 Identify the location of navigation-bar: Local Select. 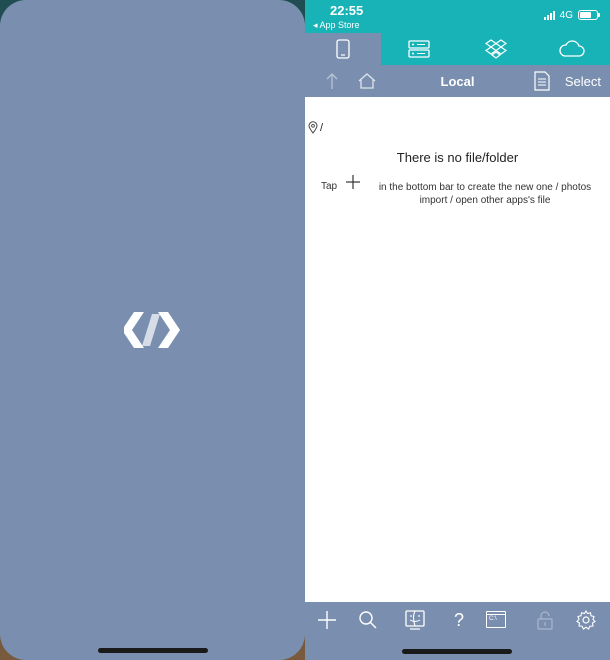
(457, 81).